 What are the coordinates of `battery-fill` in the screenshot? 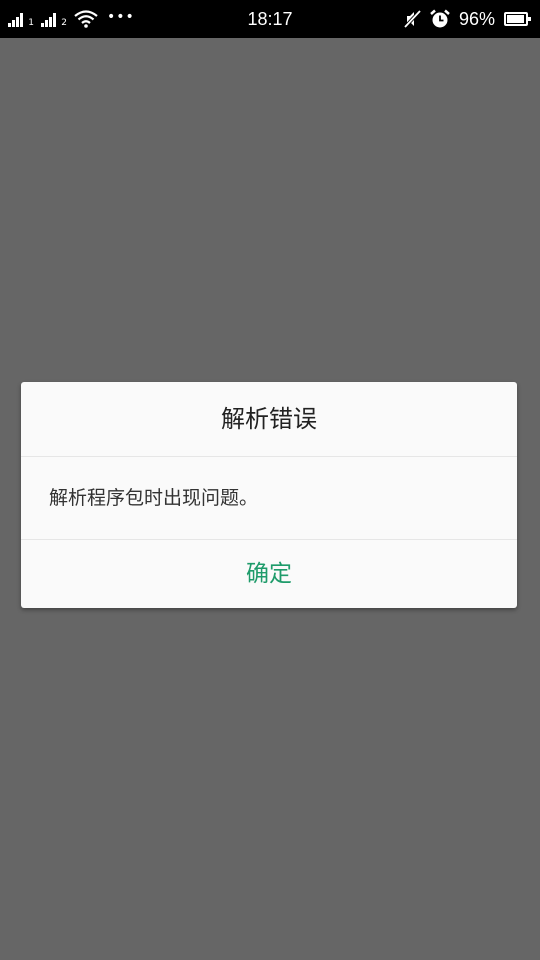 It's located at (515, 19).